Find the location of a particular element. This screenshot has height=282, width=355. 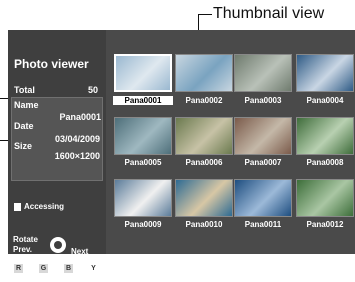

name-value: Pana0001 is located at coordinates (80, 117).